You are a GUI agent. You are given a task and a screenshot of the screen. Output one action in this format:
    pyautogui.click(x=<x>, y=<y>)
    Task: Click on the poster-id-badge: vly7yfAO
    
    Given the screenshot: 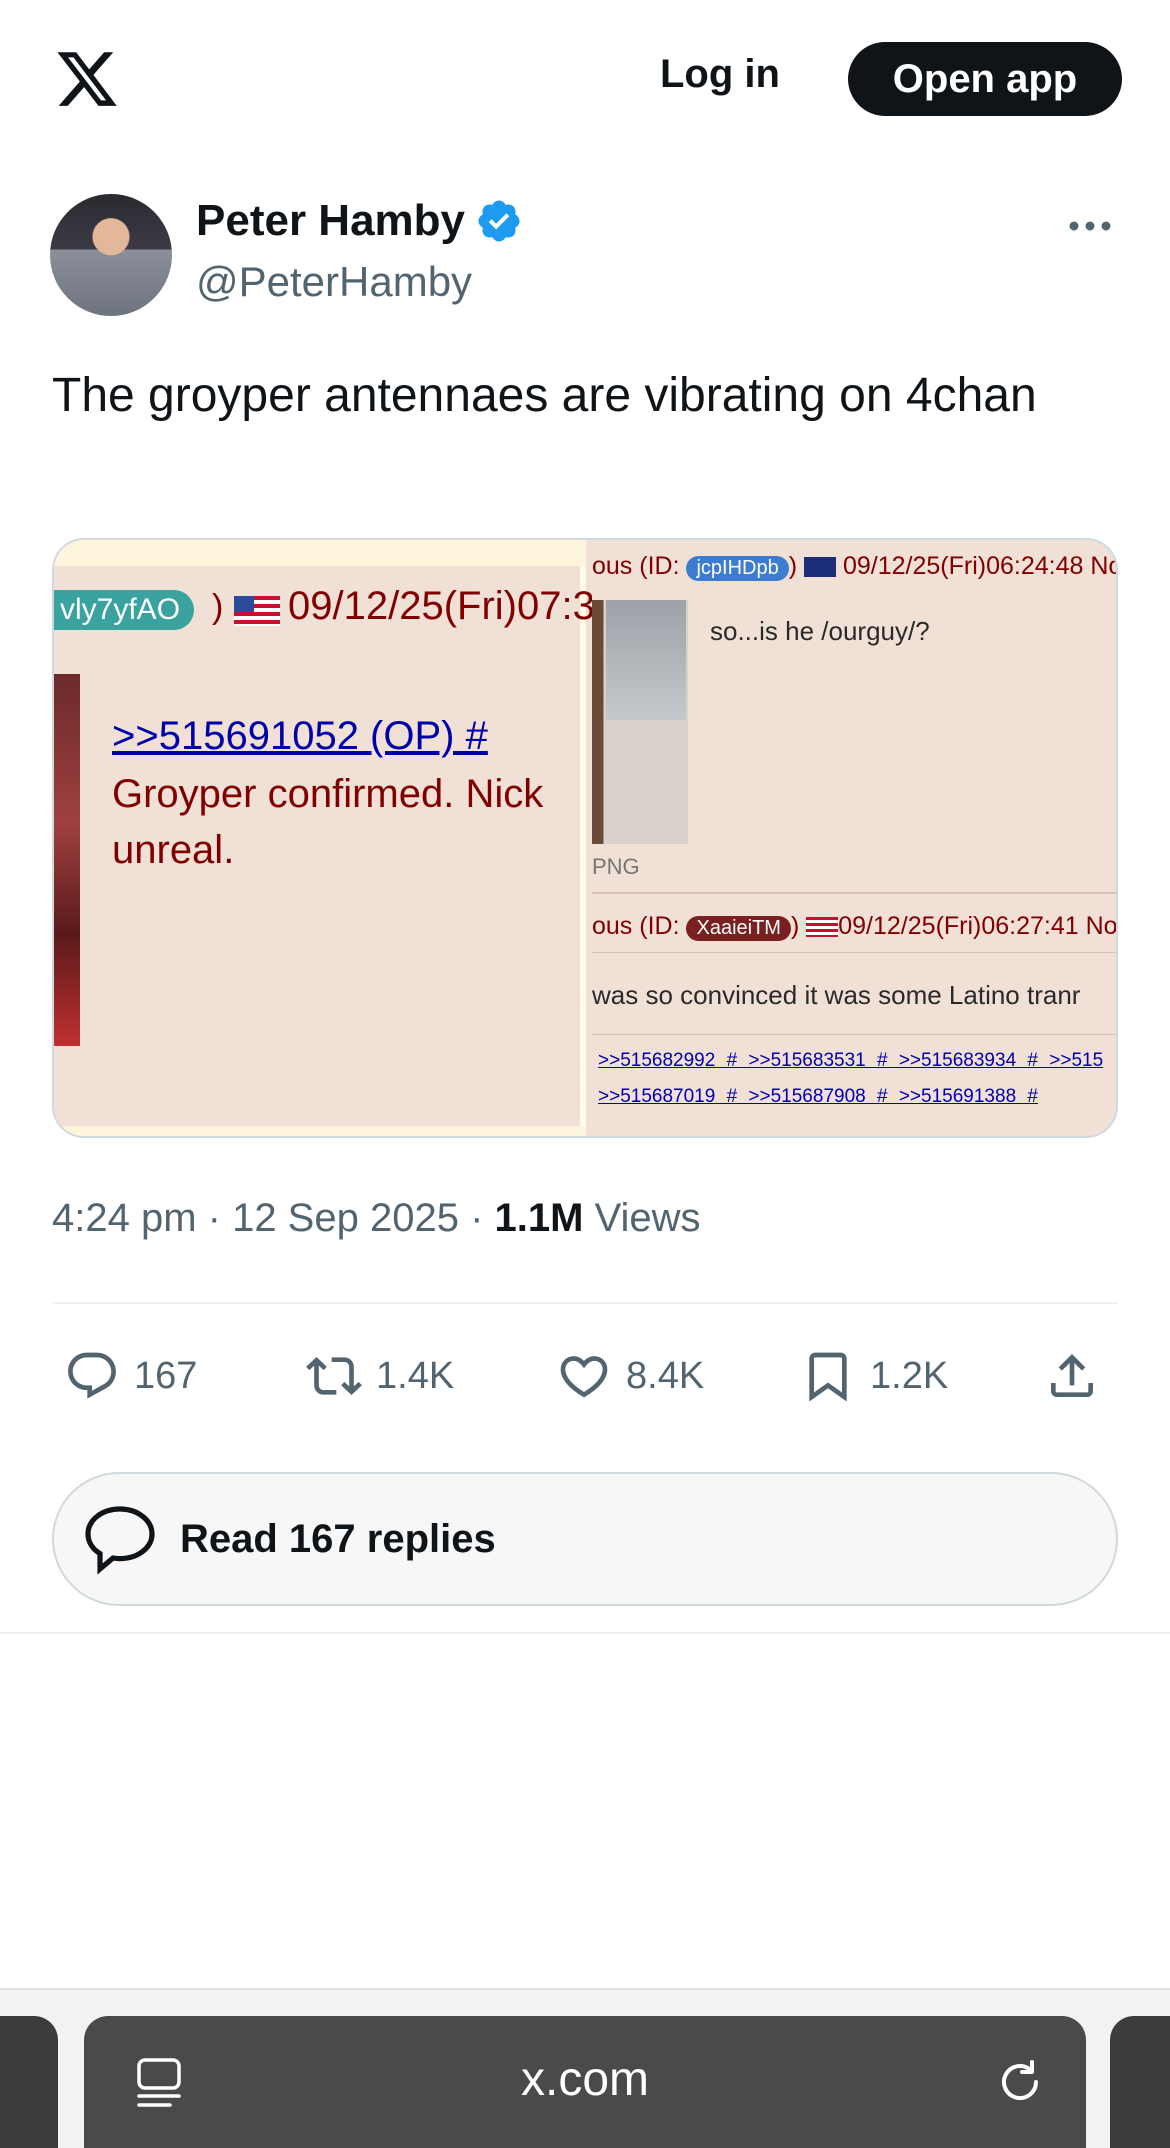 What is the action you would take?
    pyautogui.click(x=124, y=610)
    